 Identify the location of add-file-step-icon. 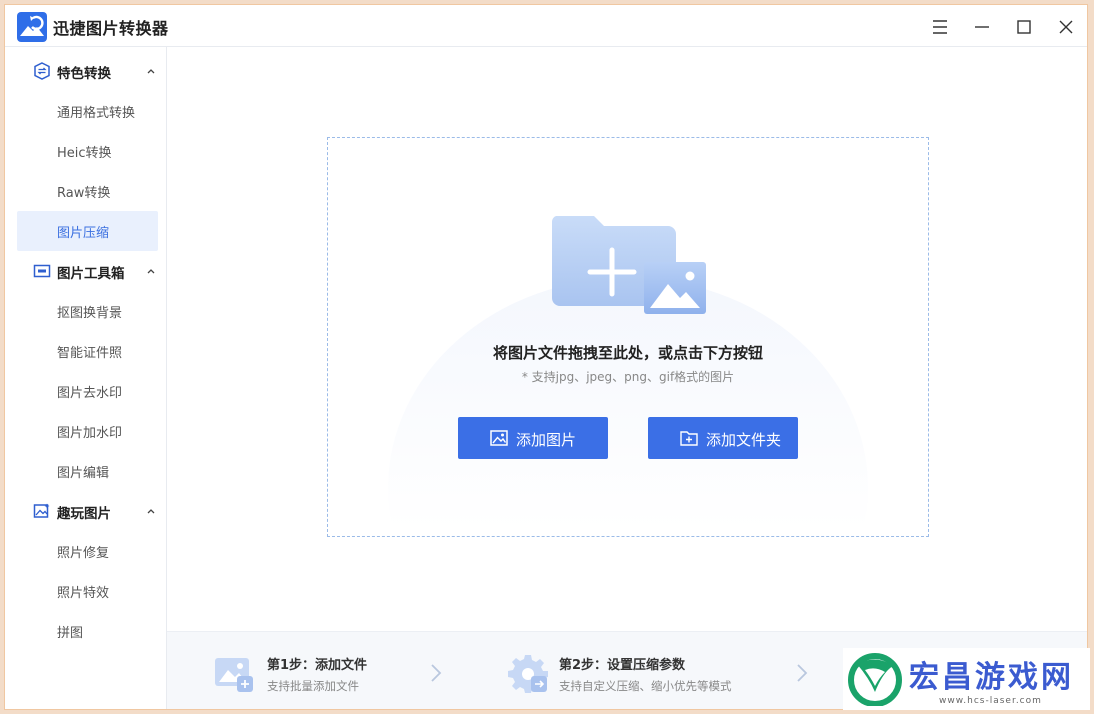
(234, 675).